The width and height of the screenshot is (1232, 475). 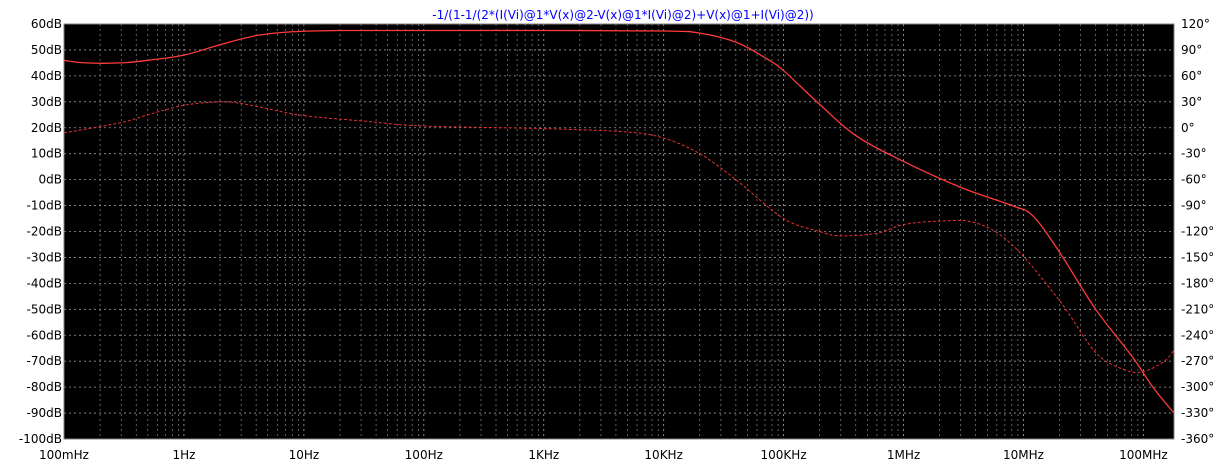 I want to click on right-axis-tick-label: -240°, so click(x=1197, y=335).